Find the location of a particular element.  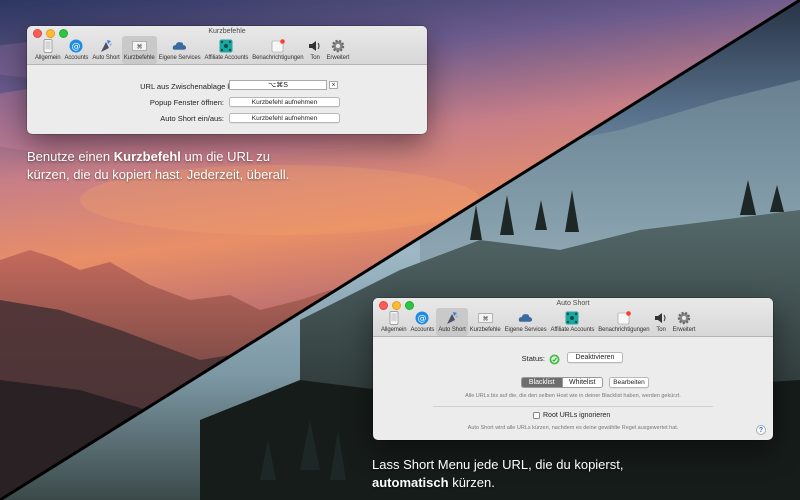

segment-blacklist: Blacklist is located at coordinates (542, 382).